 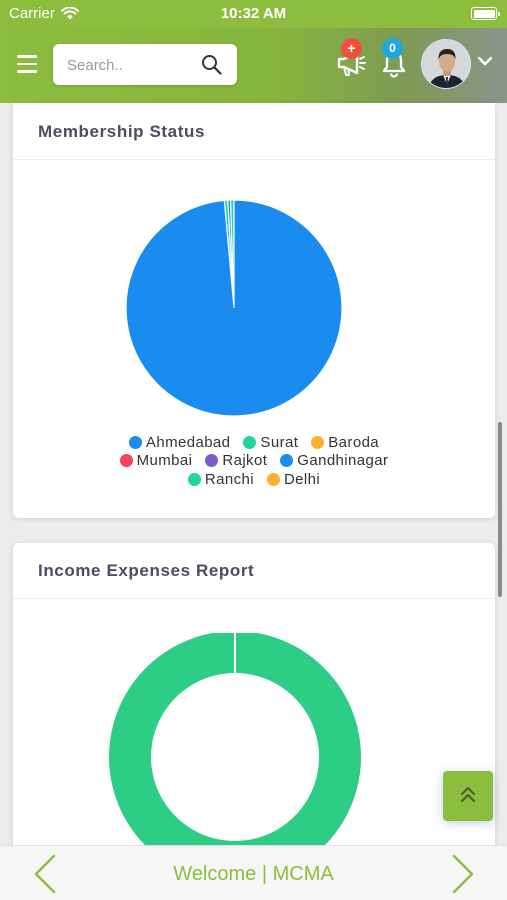 I want to click on membership-pie-chart, so click(x=234, y=308).